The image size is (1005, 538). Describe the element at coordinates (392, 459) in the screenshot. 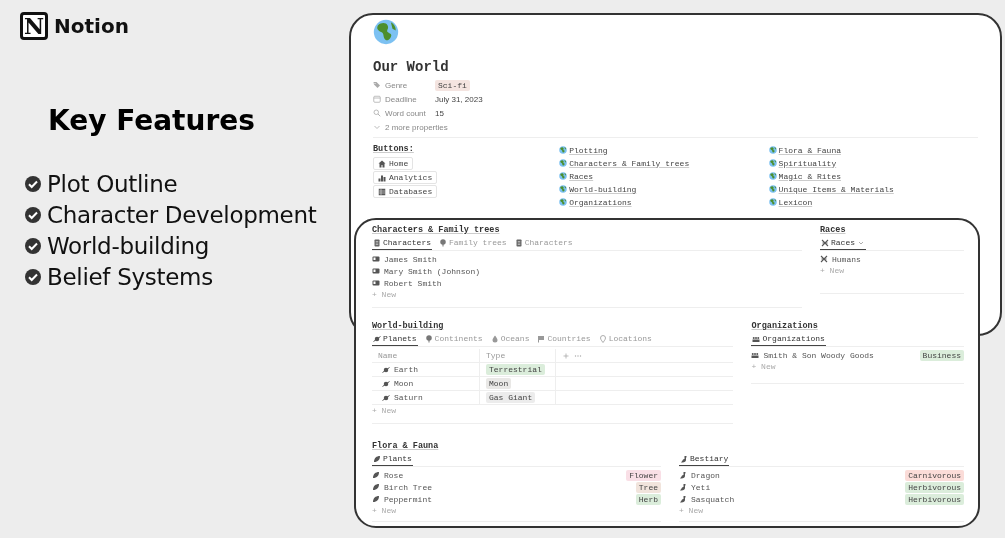

I see `view-tab: Plants` at that location.